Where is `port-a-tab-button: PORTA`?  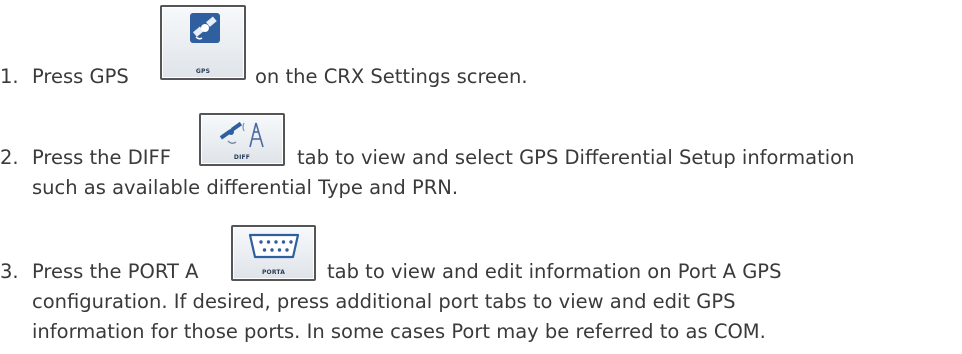
port-a-tab-button: PORTA is located at coordinates (273, 253).